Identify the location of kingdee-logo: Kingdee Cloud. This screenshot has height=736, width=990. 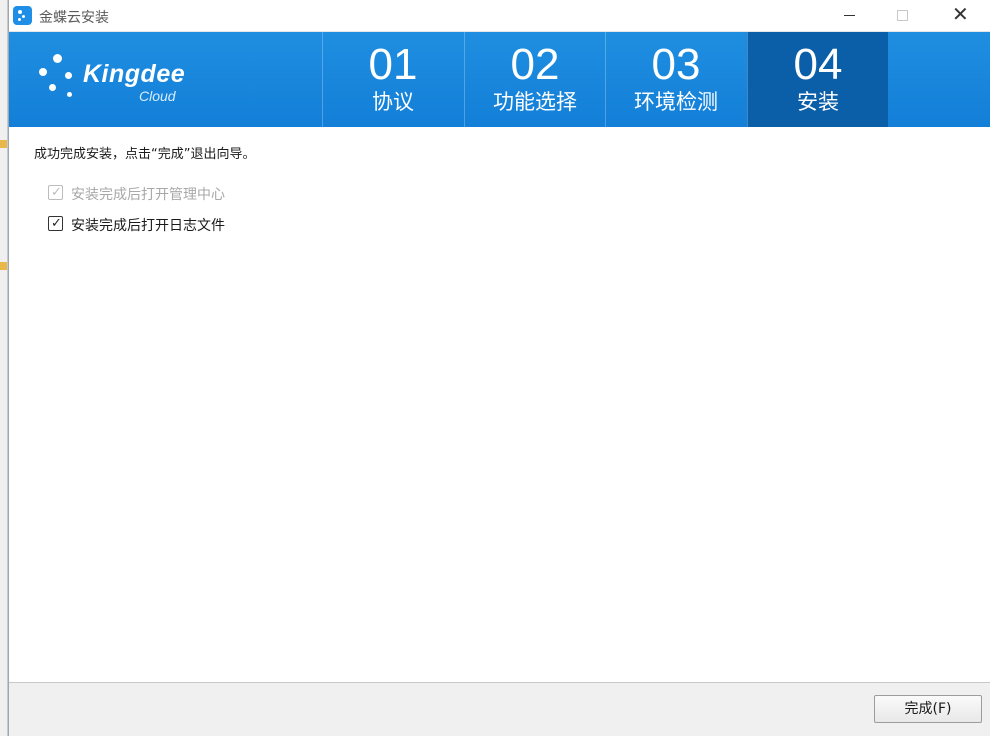
(119, 80).